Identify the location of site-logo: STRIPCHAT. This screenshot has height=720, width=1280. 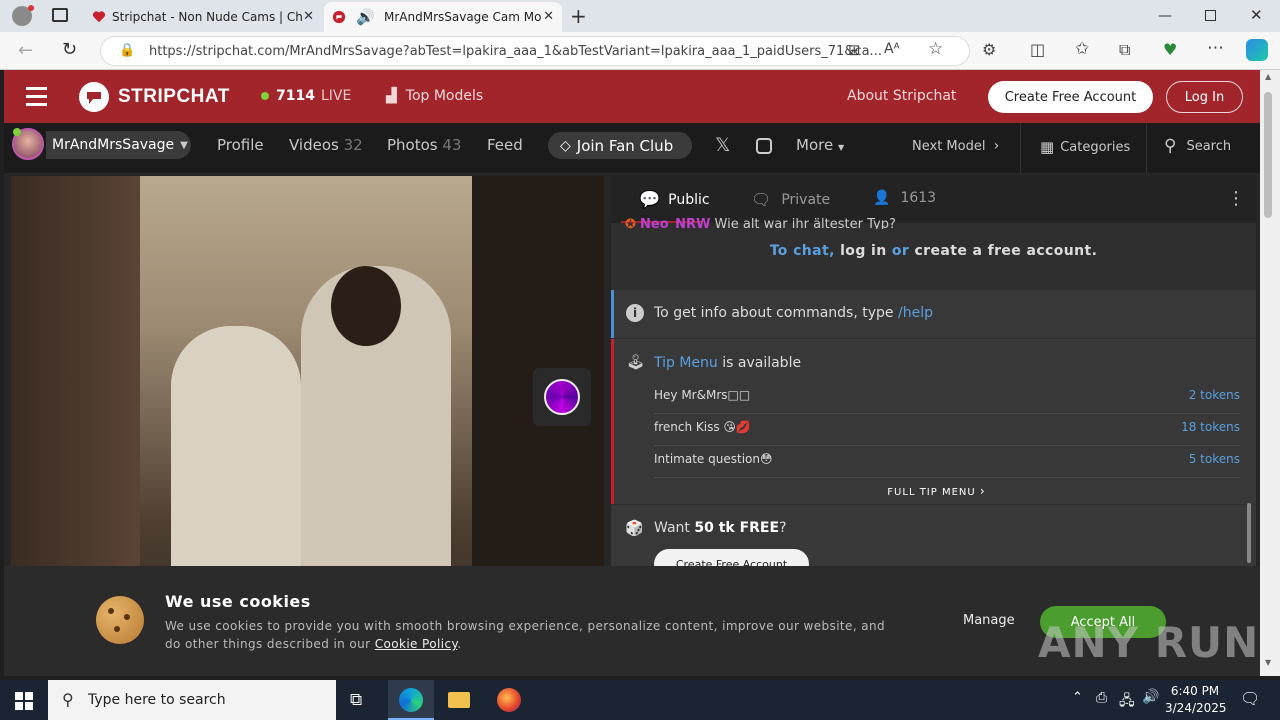
(154, 97).